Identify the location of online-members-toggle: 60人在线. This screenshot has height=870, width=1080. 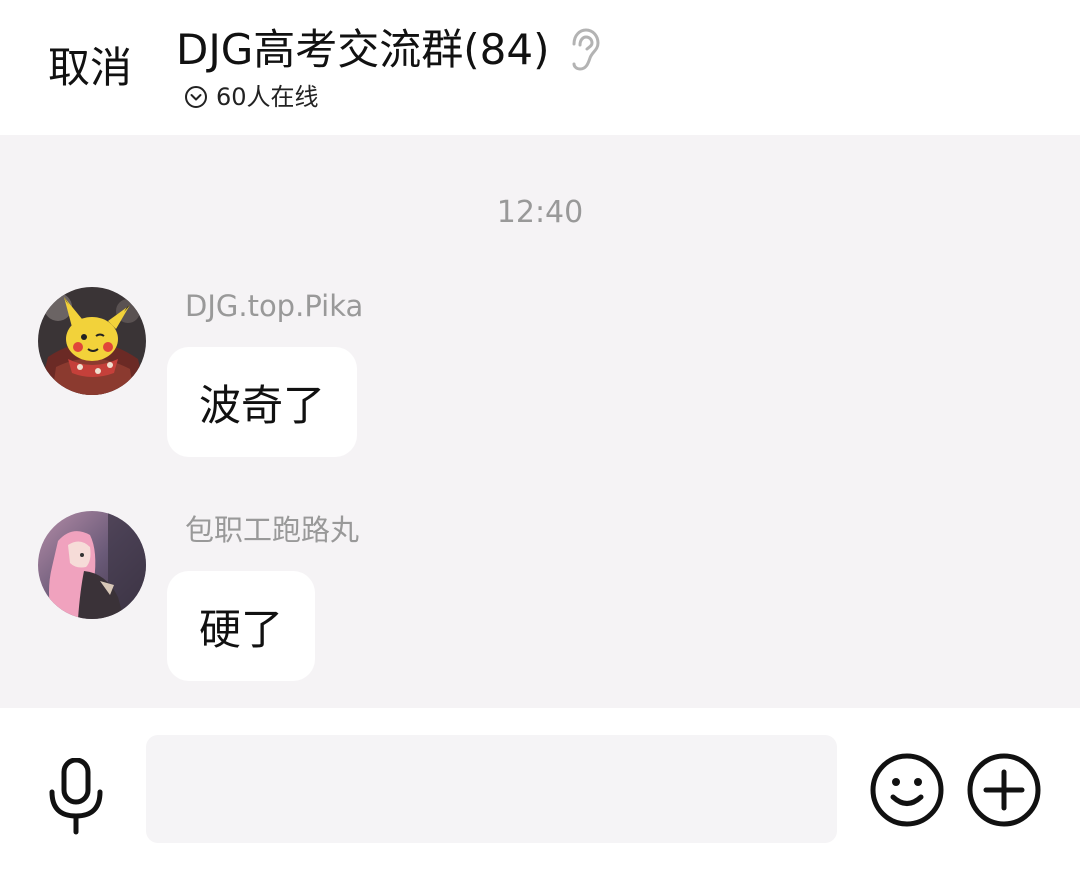
(251, 97).